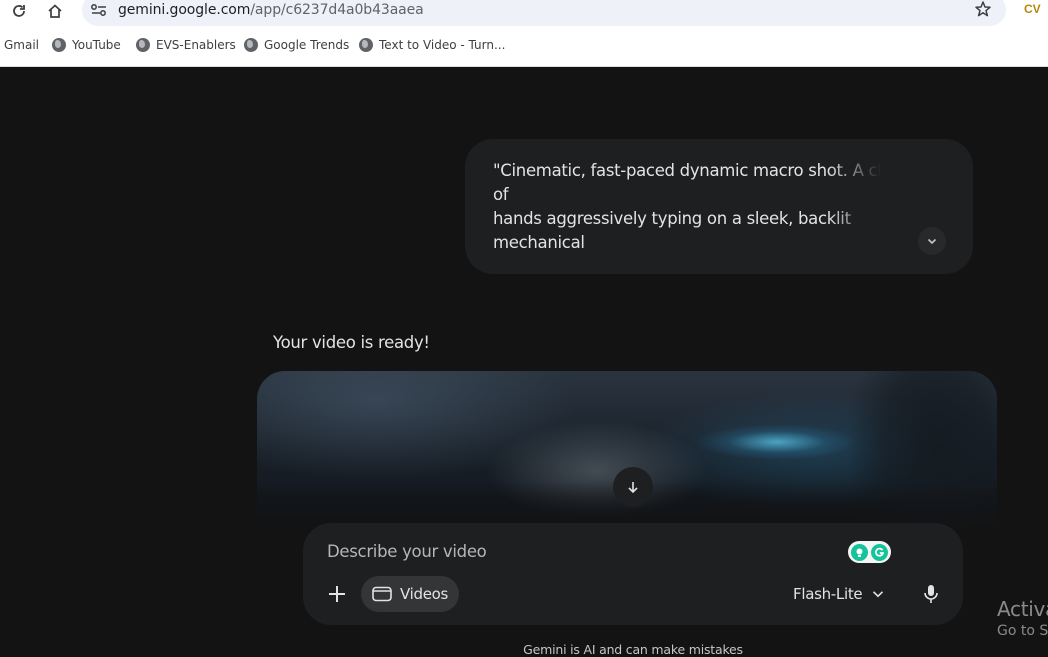  What do you see at coordinates (337, 10) in the screenshot?
I see `url-path: /app/c6237d4a0b43aaea` at bounding box center [337, 10].